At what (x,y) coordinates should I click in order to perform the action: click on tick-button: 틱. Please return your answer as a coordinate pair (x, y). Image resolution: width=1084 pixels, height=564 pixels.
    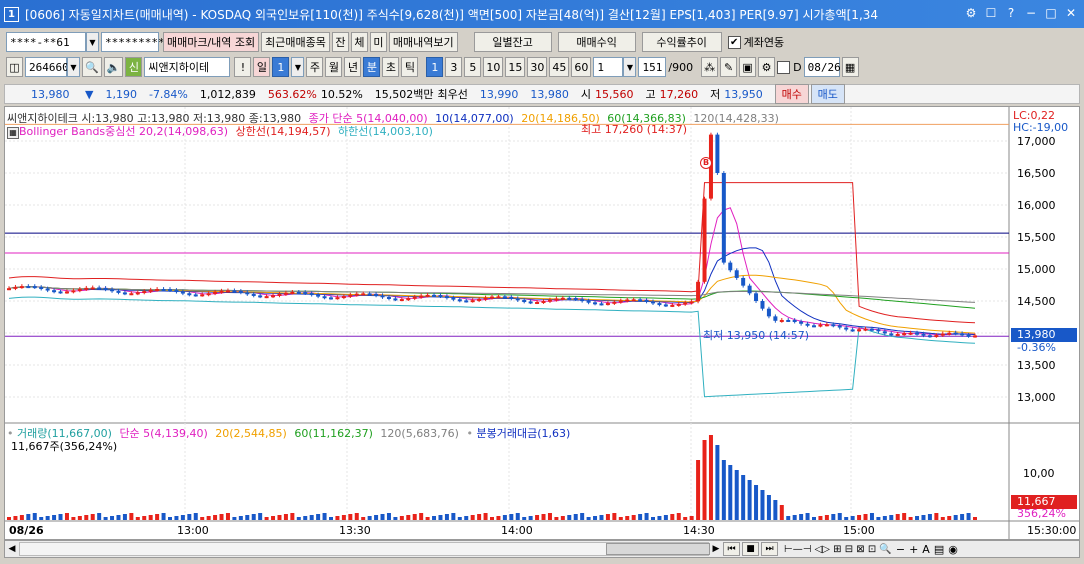
    Looking at the image, I should click on (410, 67).